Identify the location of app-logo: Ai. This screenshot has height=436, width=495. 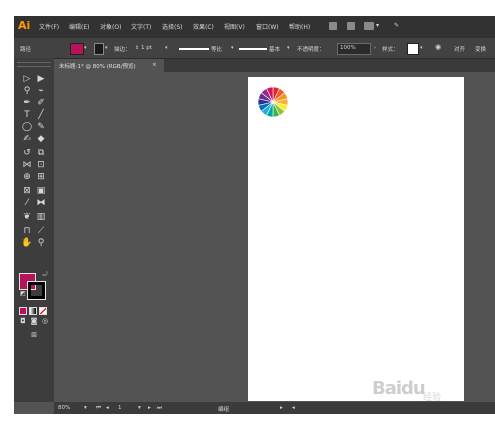
(24, 25).